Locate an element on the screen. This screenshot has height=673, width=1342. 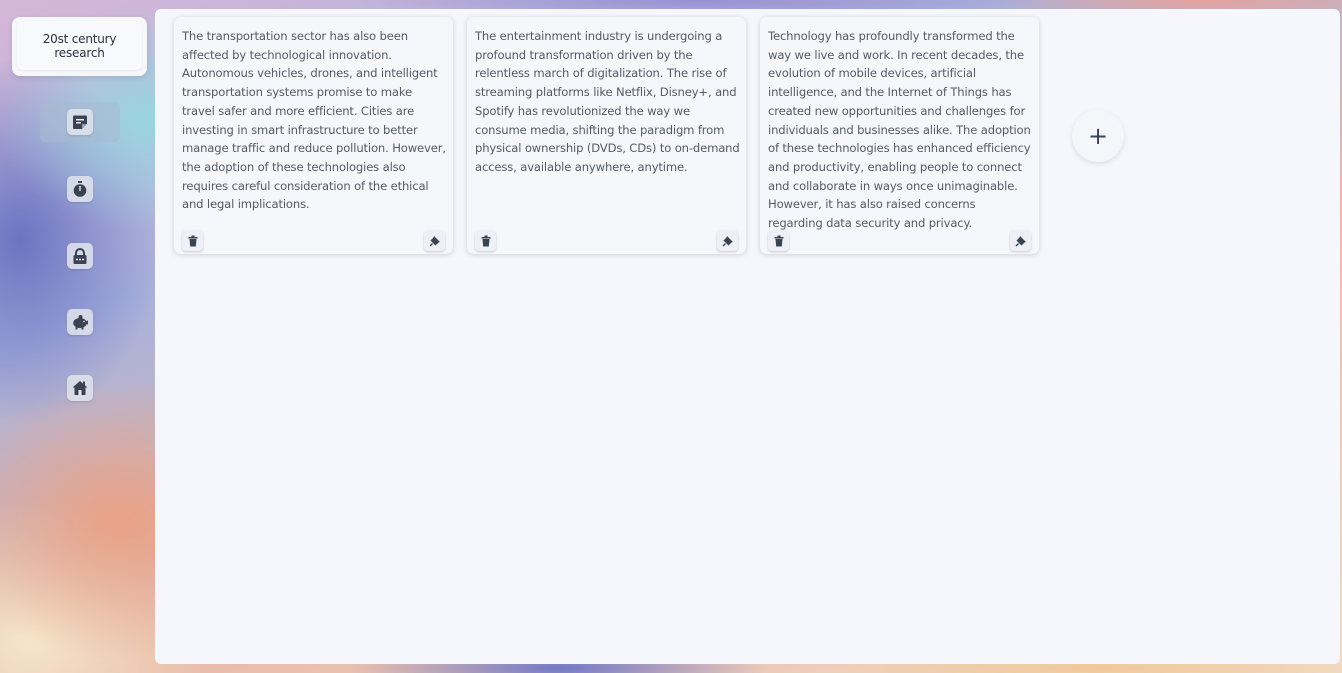
add-note-button: + is located at coordinates (1098, 136).